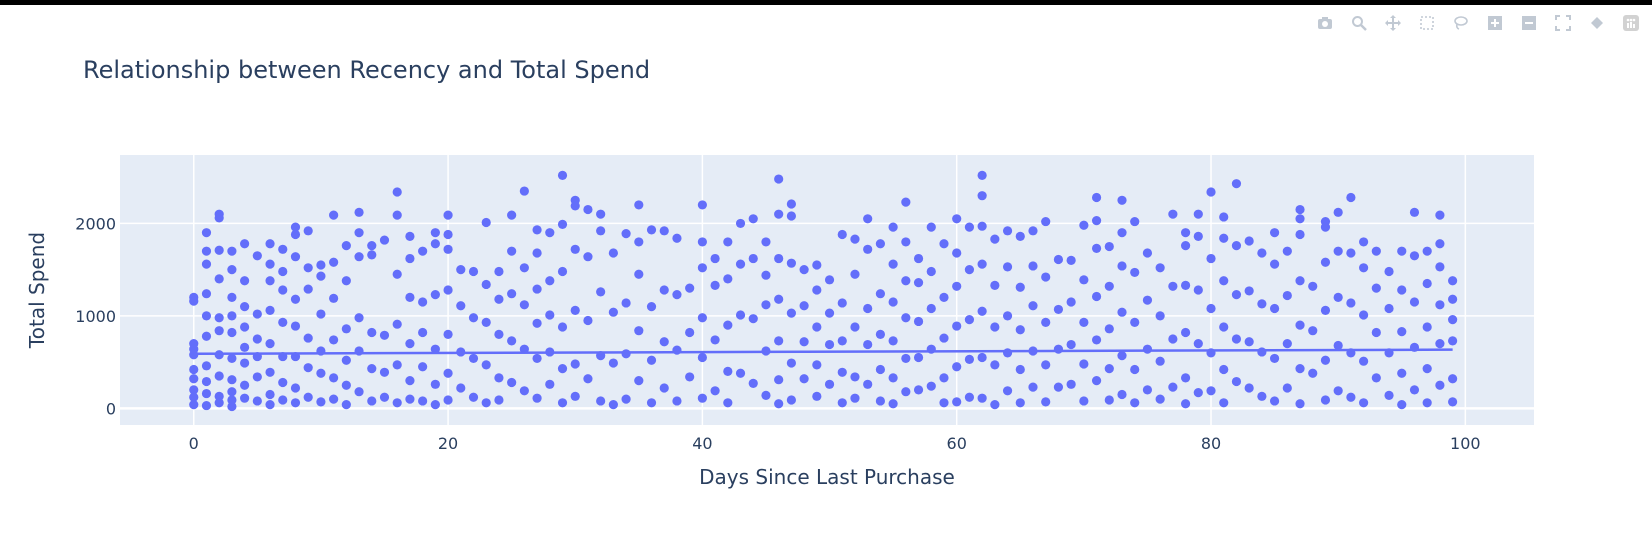  What do you see at coordinates (37, 290) in the screenshot?
I see `y-axis-title: Total Spend` at bounding box center [37, 290].